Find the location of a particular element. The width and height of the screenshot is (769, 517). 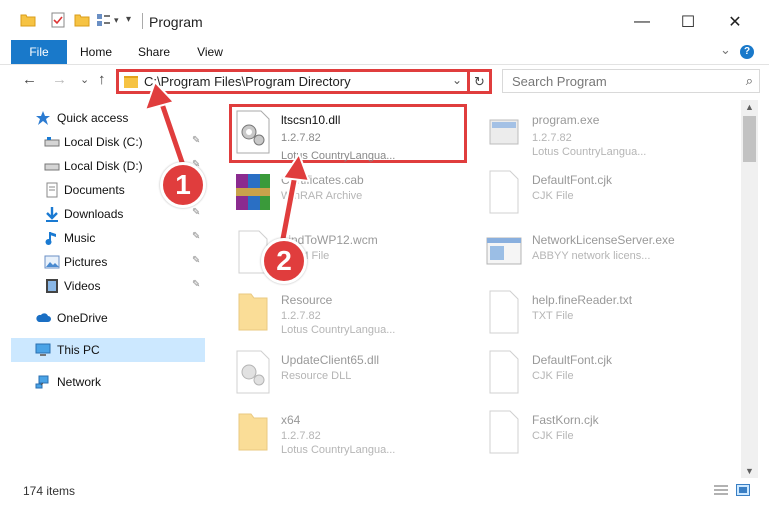

sidebar-item-label: Music is located at coordinates (80, 238).